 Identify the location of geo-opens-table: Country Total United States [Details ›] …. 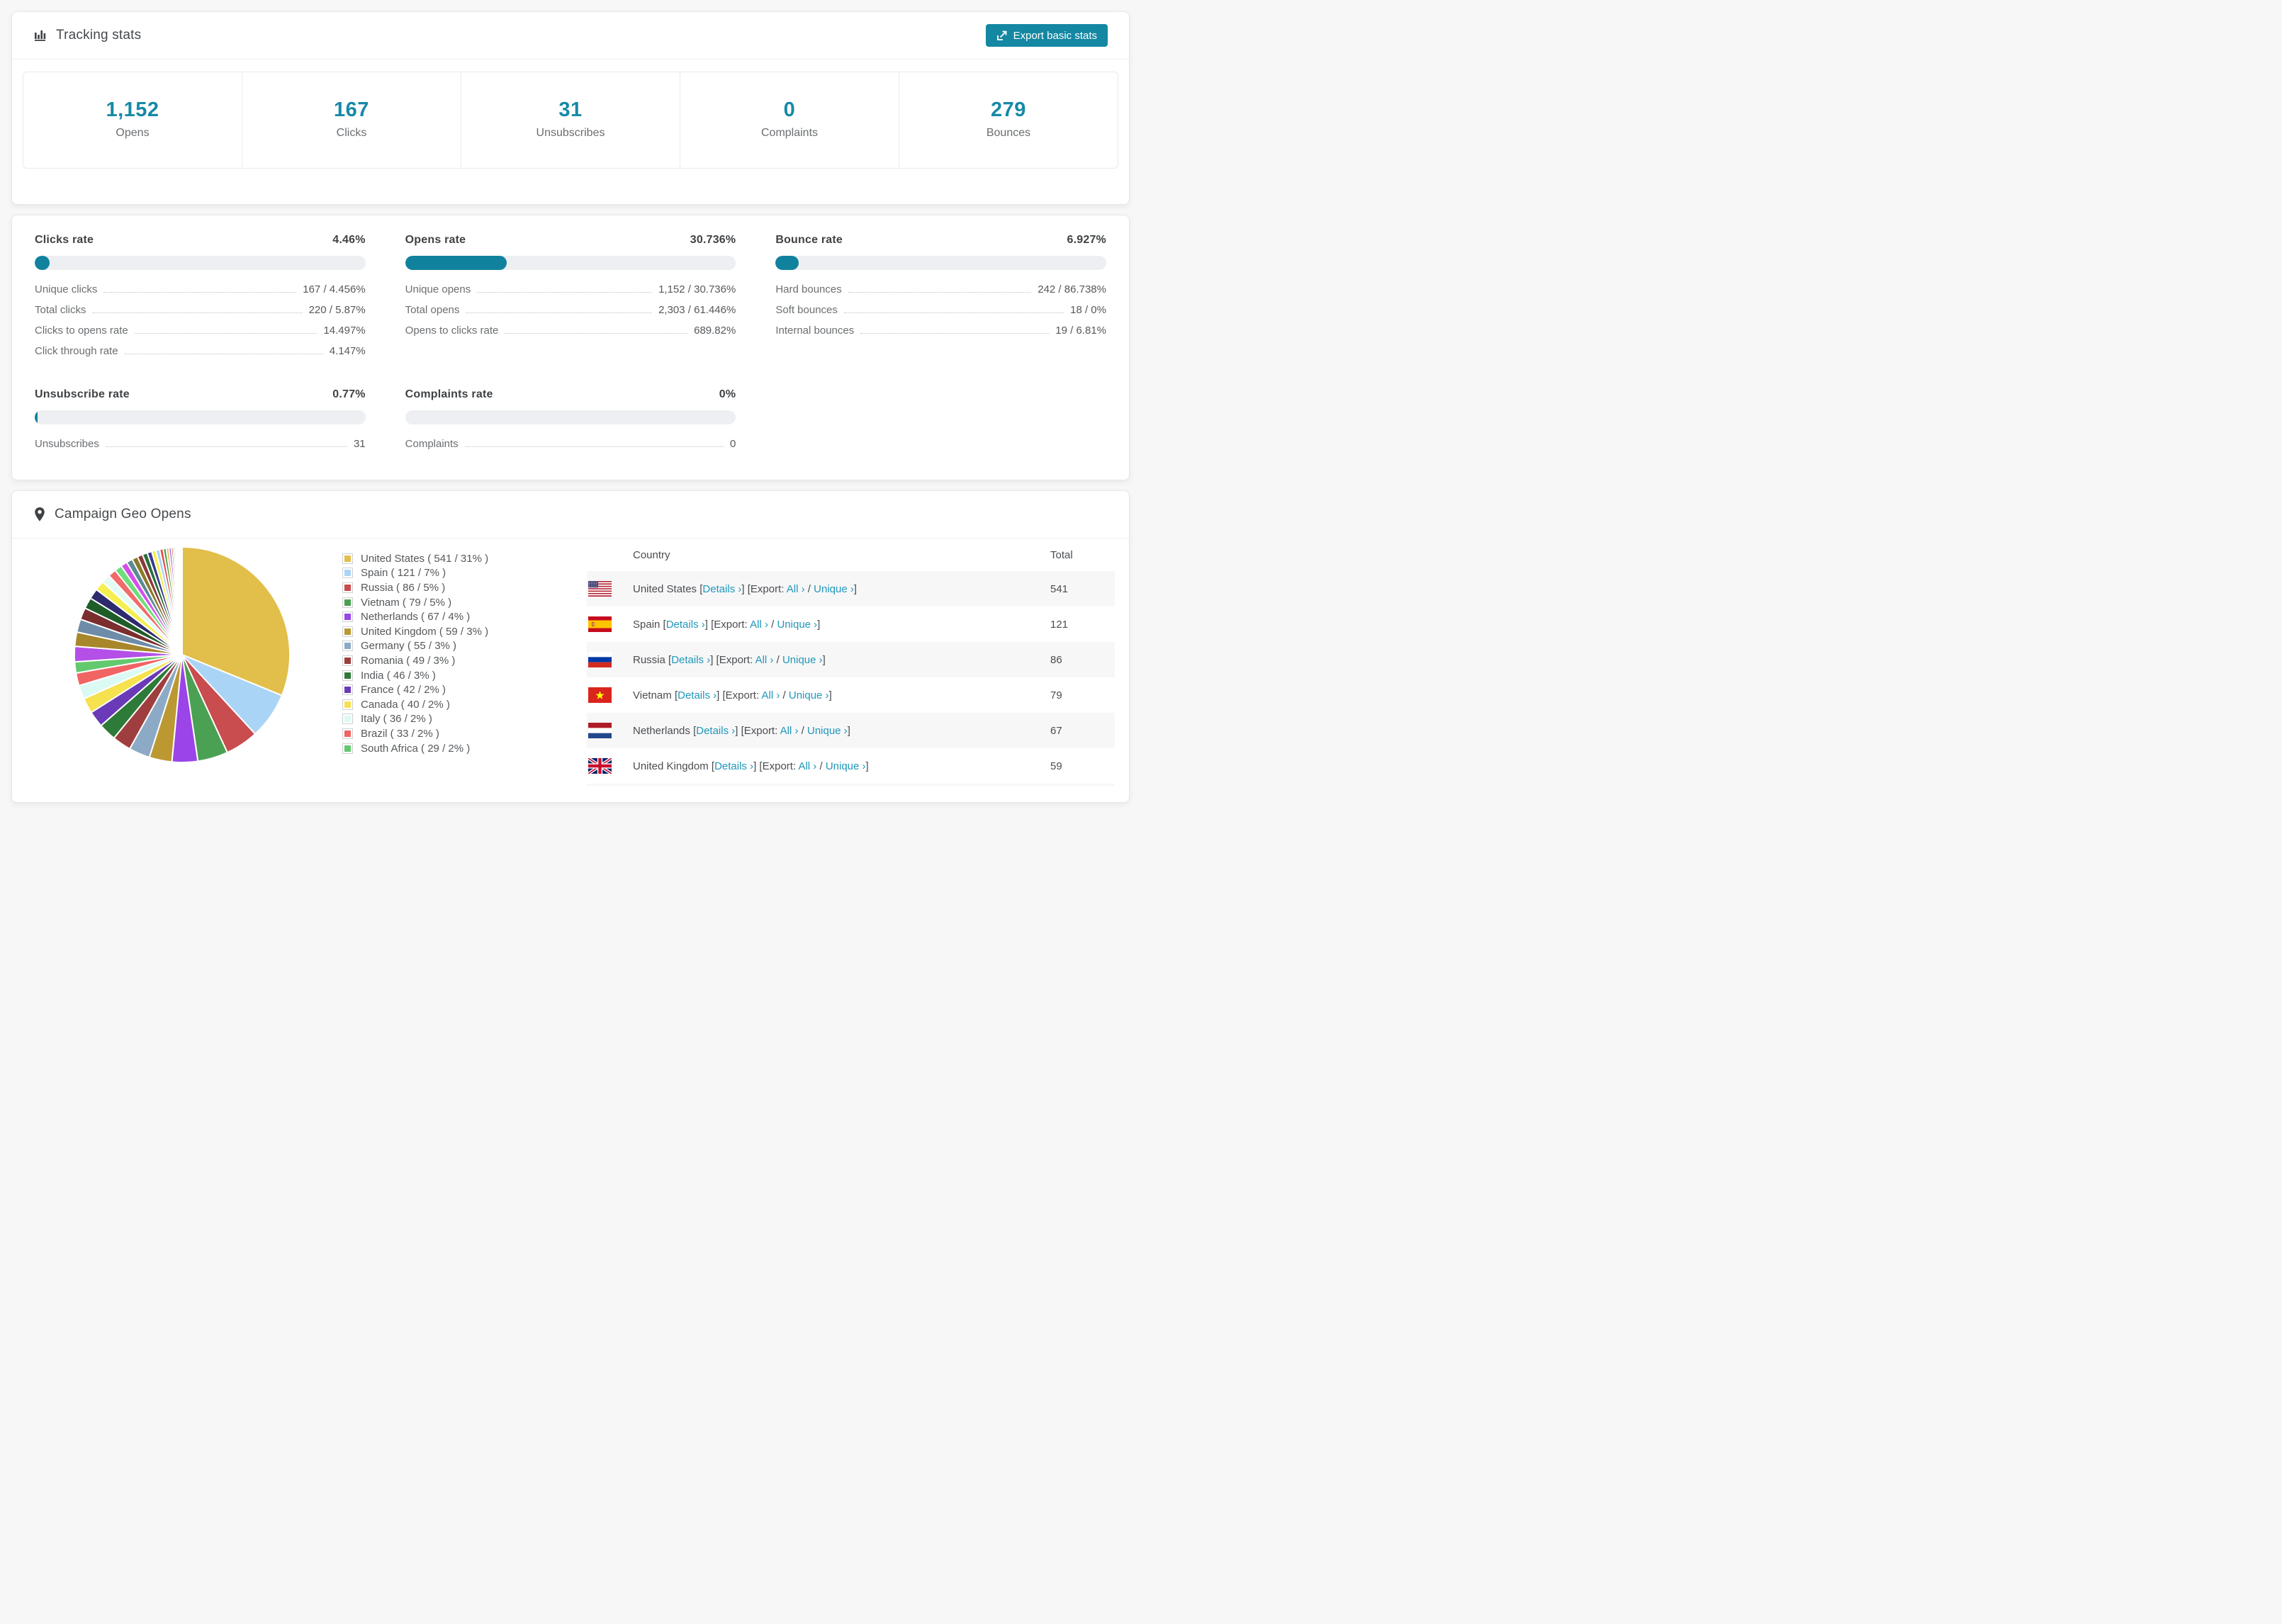
(851, 662).